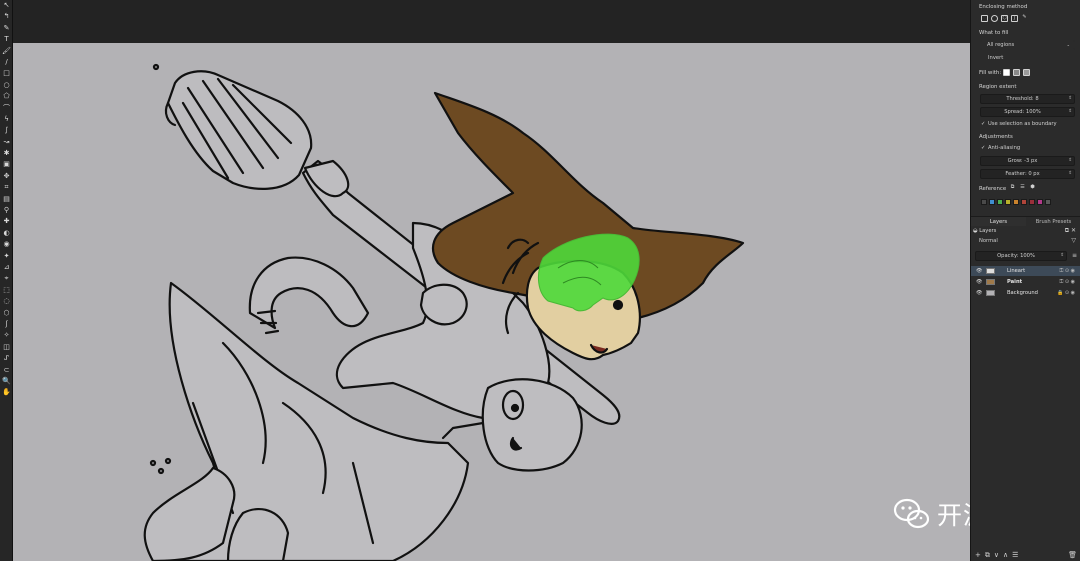 The image size is (1080, 561). I want to click on feather-slider: Feather: 0 px ⇕, so click(1027, 174).